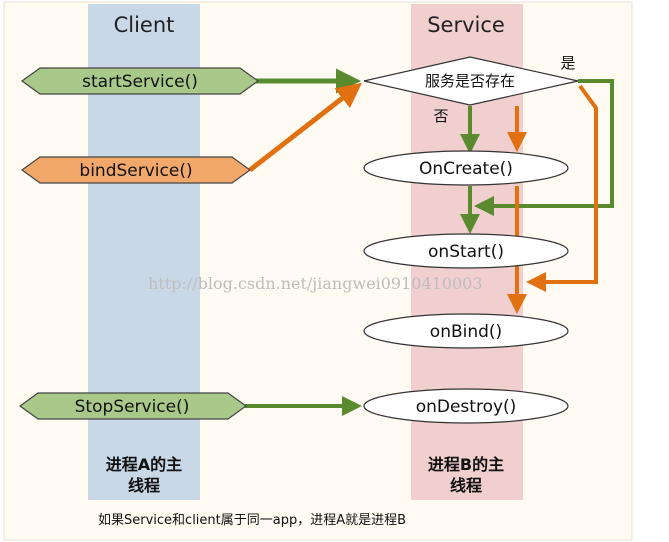 The width and height of the screenshot is (669, 542). I want to click on decision-yes-label: 是, so click(567, 63).